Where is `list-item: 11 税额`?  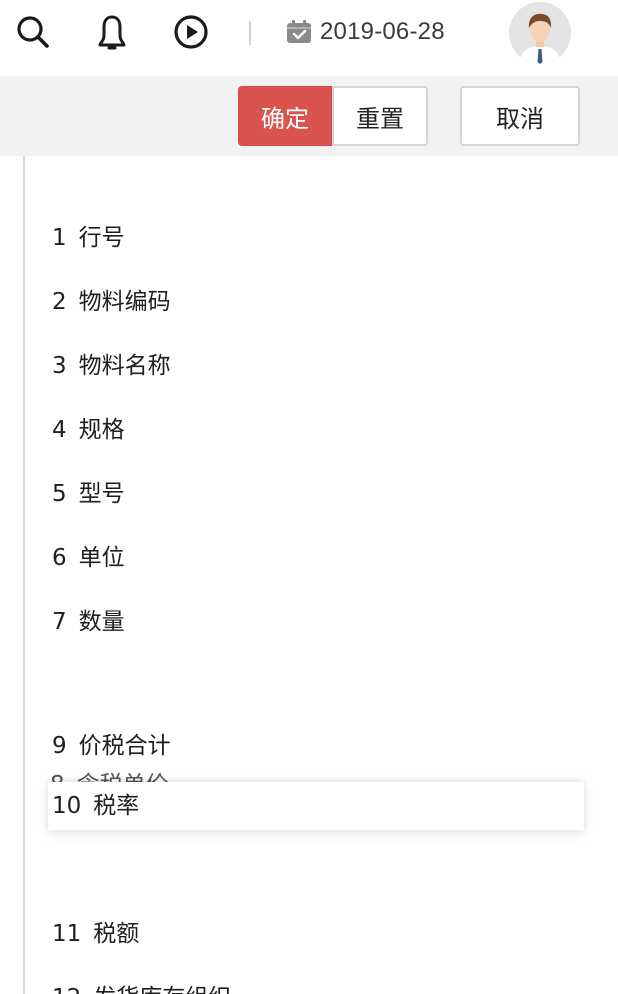 list-item: 11 税额 is located at coordinates (95, 934).